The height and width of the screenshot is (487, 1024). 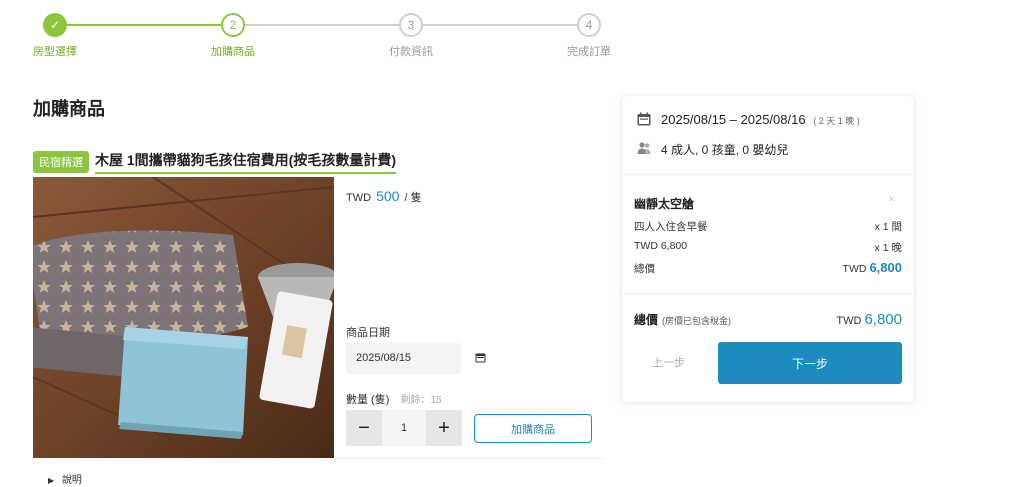 I want to click on description-label: 說明, so click(x=71, y=480).